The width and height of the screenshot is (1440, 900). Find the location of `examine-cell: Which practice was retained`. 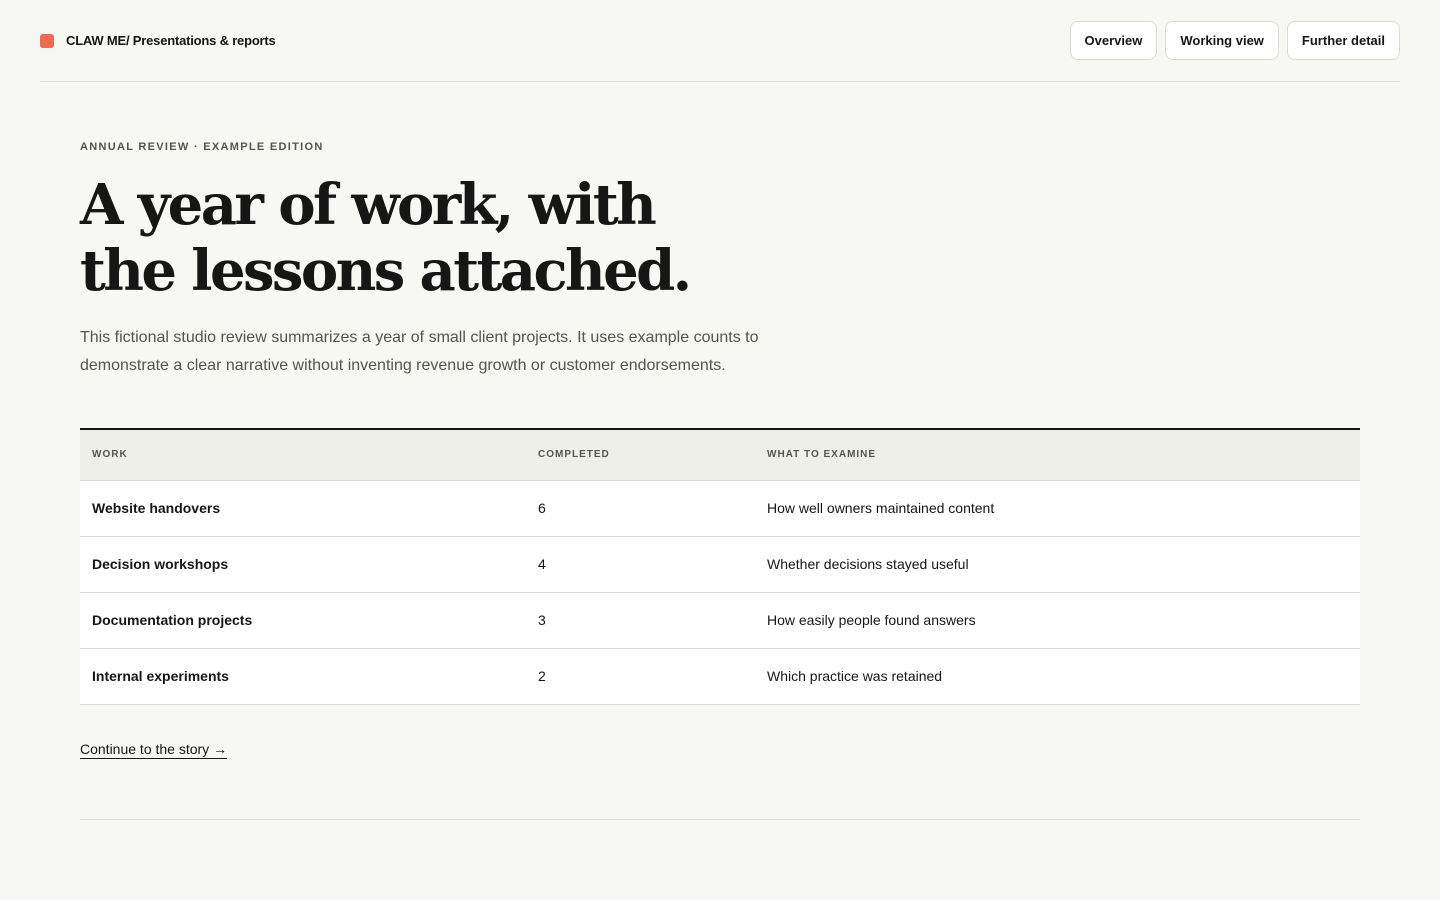

examine-cell: Which practice was retained is located at coordinates (1057, 676).